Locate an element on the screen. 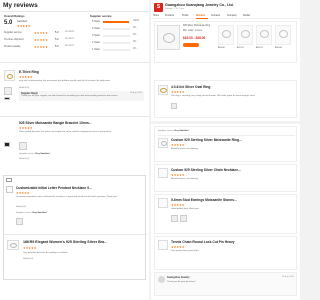 This screenshot has height=300, width=320. review-text: Very pretty chain, good price is located at coordinates (185, 251).